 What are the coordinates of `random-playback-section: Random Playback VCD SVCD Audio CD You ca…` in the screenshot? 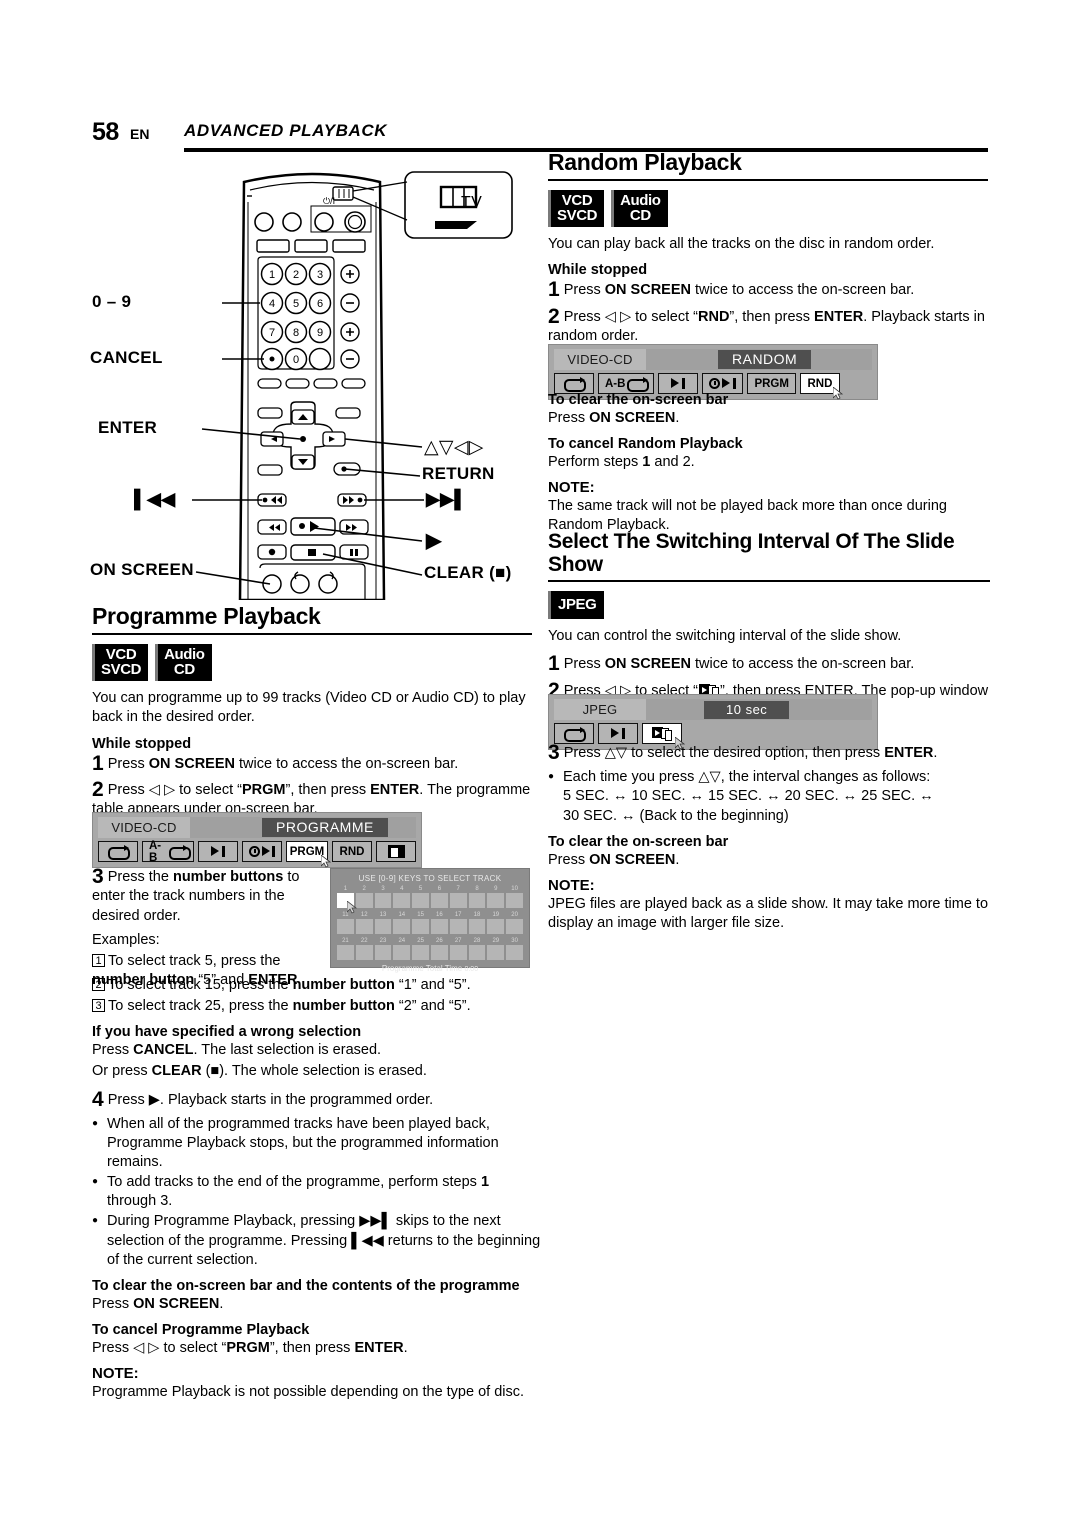 It's located at (768, 250).